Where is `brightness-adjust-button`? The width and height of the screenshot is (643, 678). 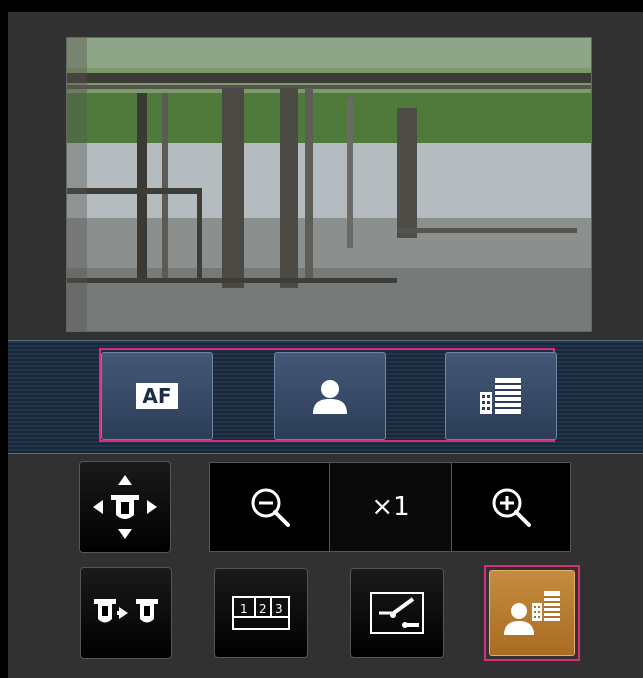 brightness-adjust-button is located at coordinates (397, 613).